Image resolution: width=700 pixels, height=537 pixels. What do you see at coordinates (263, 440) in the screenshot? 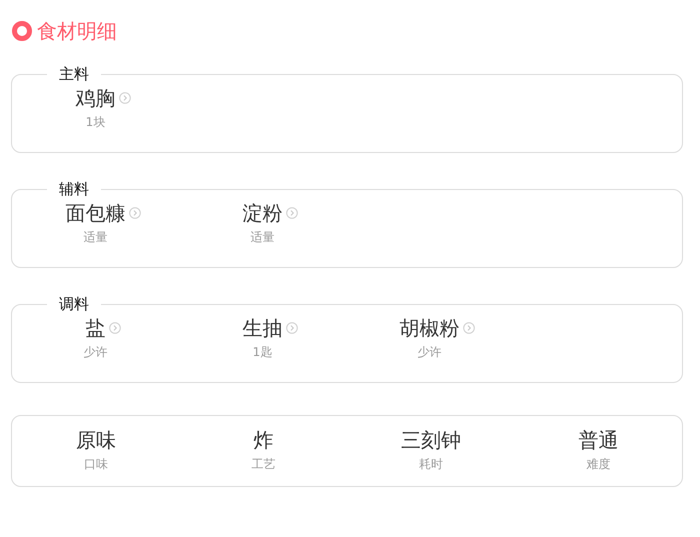
I see `summary-value: 炸` at bounding box center [263, 440].